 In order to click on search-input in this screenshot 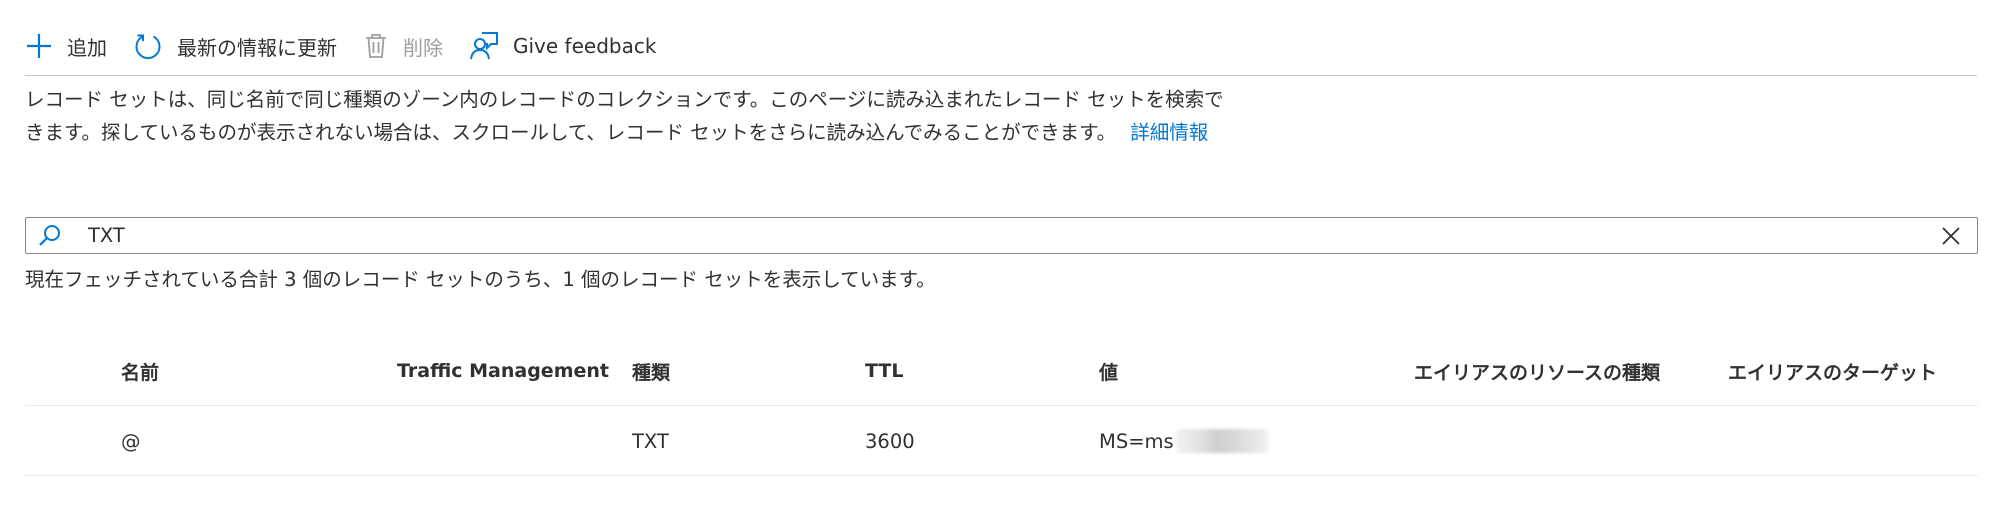, I will do `click(1000, 235)`.